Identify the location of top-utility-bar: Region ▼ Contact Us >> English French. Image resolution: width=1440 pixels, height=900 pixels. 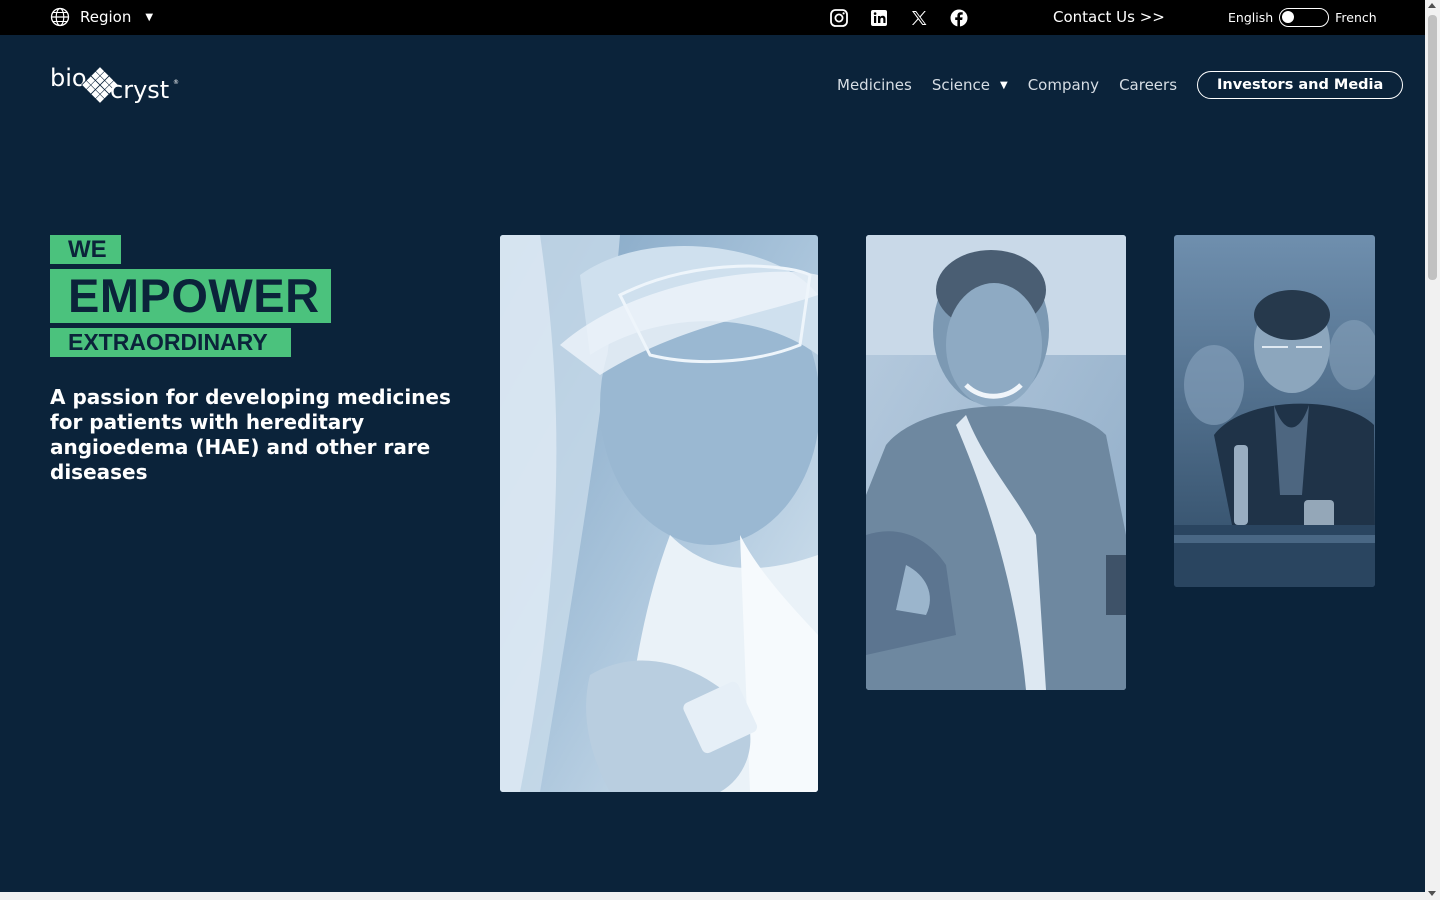
(712, 17).